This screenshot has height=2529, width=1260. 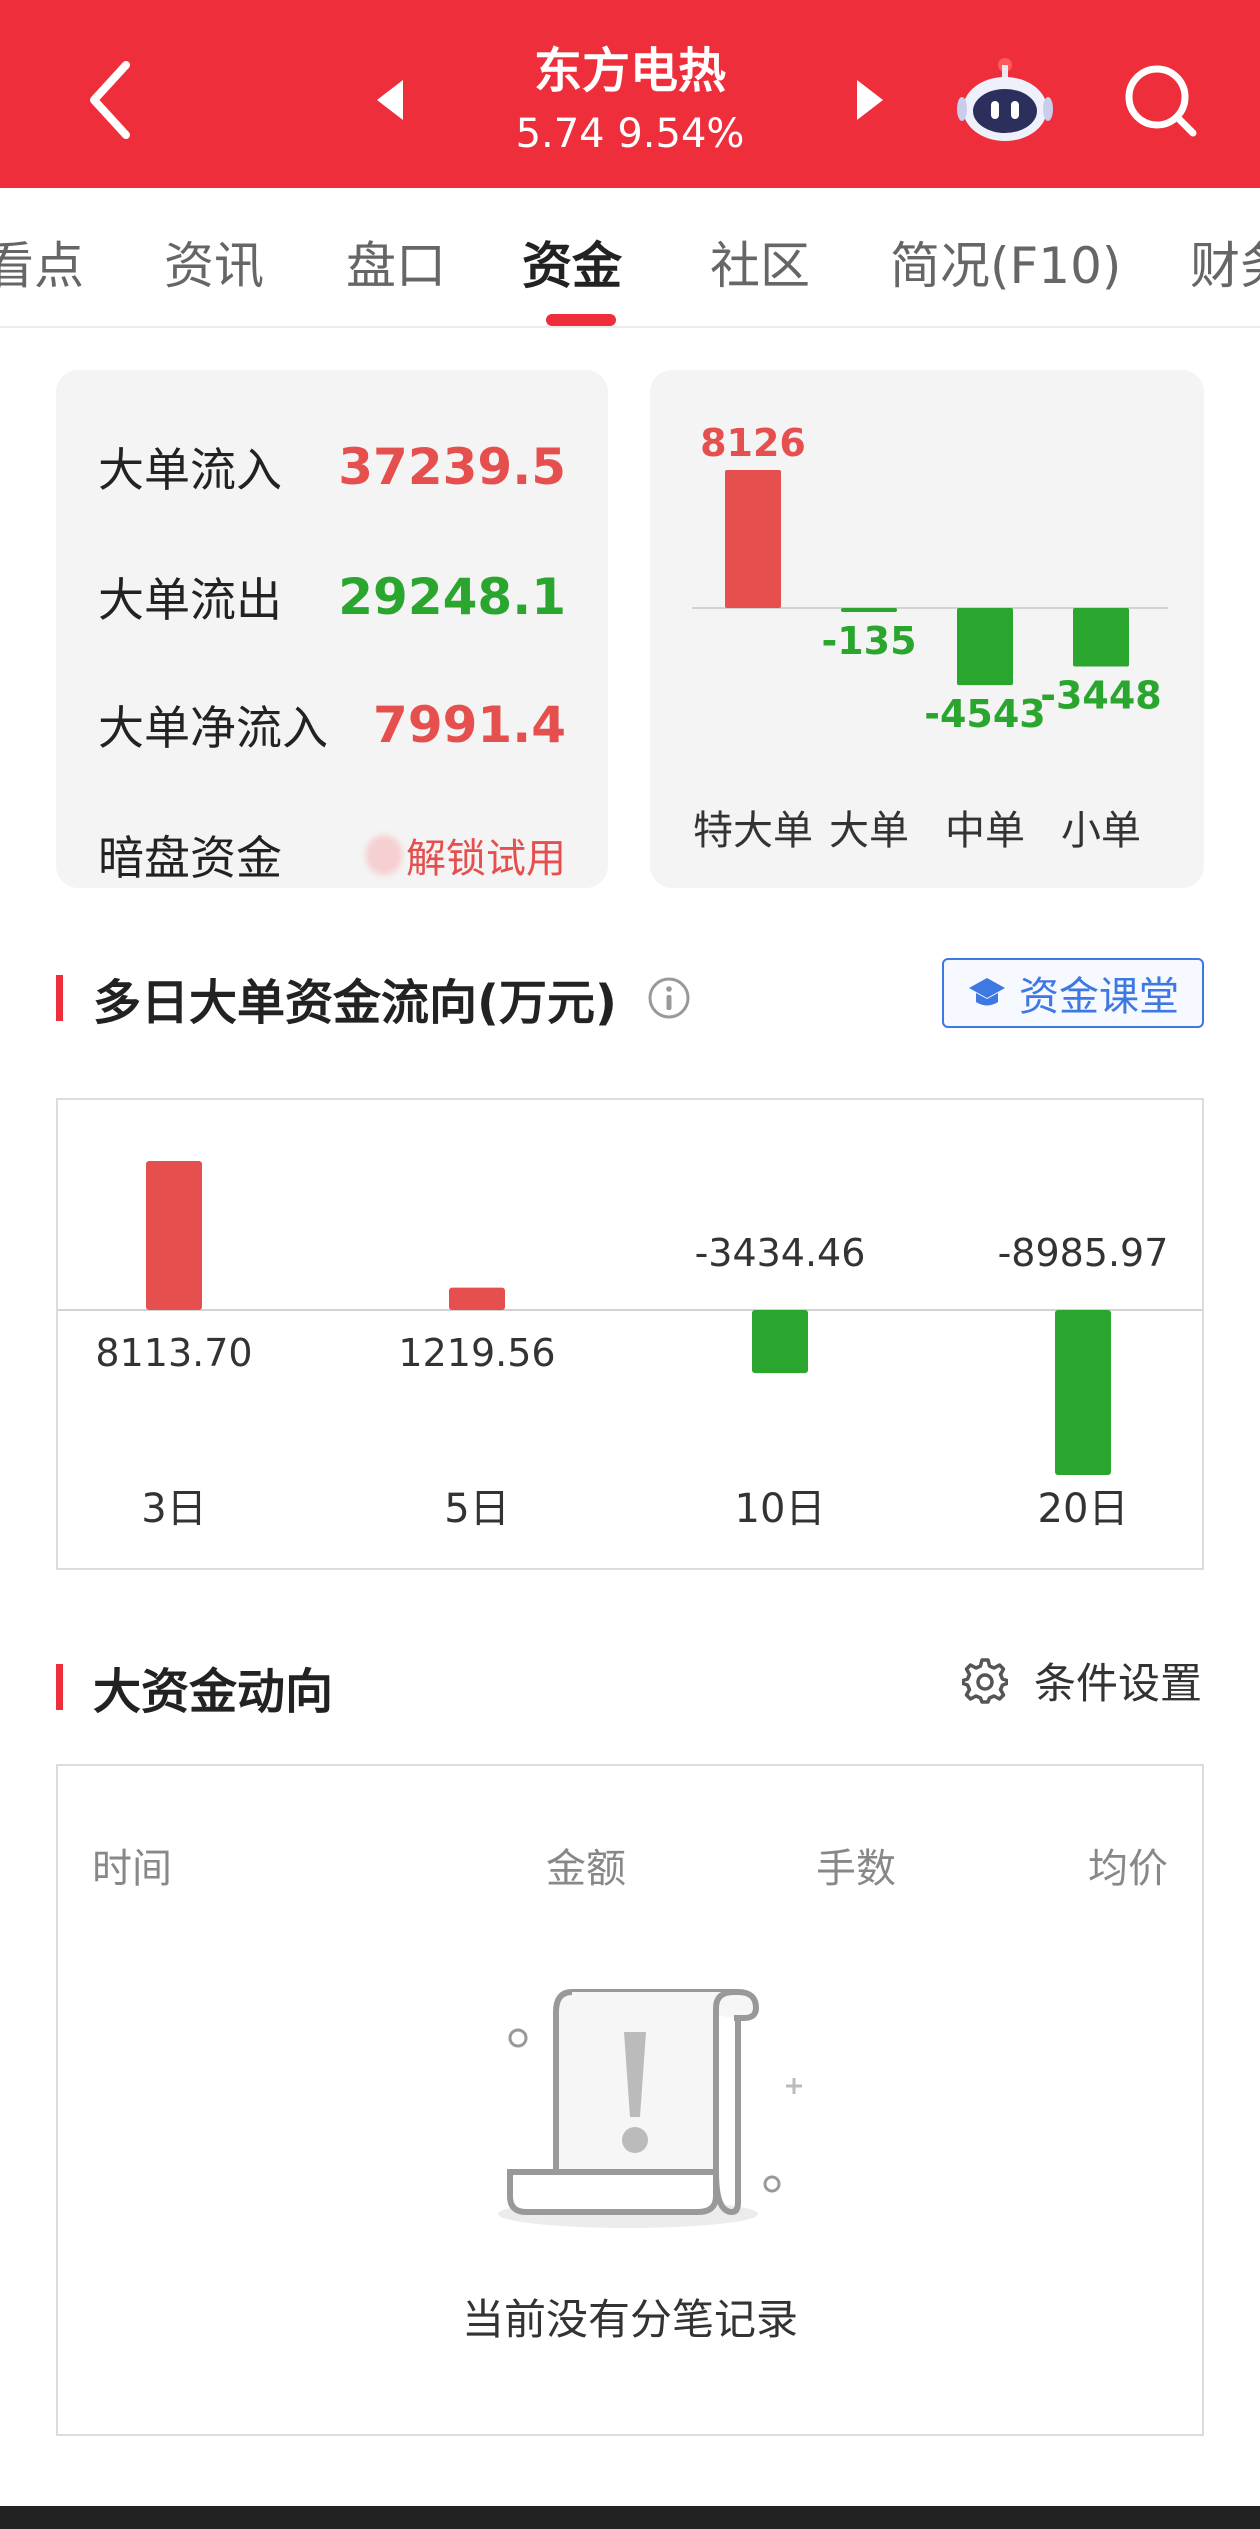 What do you see at coordinates (930, 637) in the screenshot?
I see `order-size-chart: 8126 特大单 -135 大单 -4543 中单 -3448 小单` at bounding box center [930, 637].